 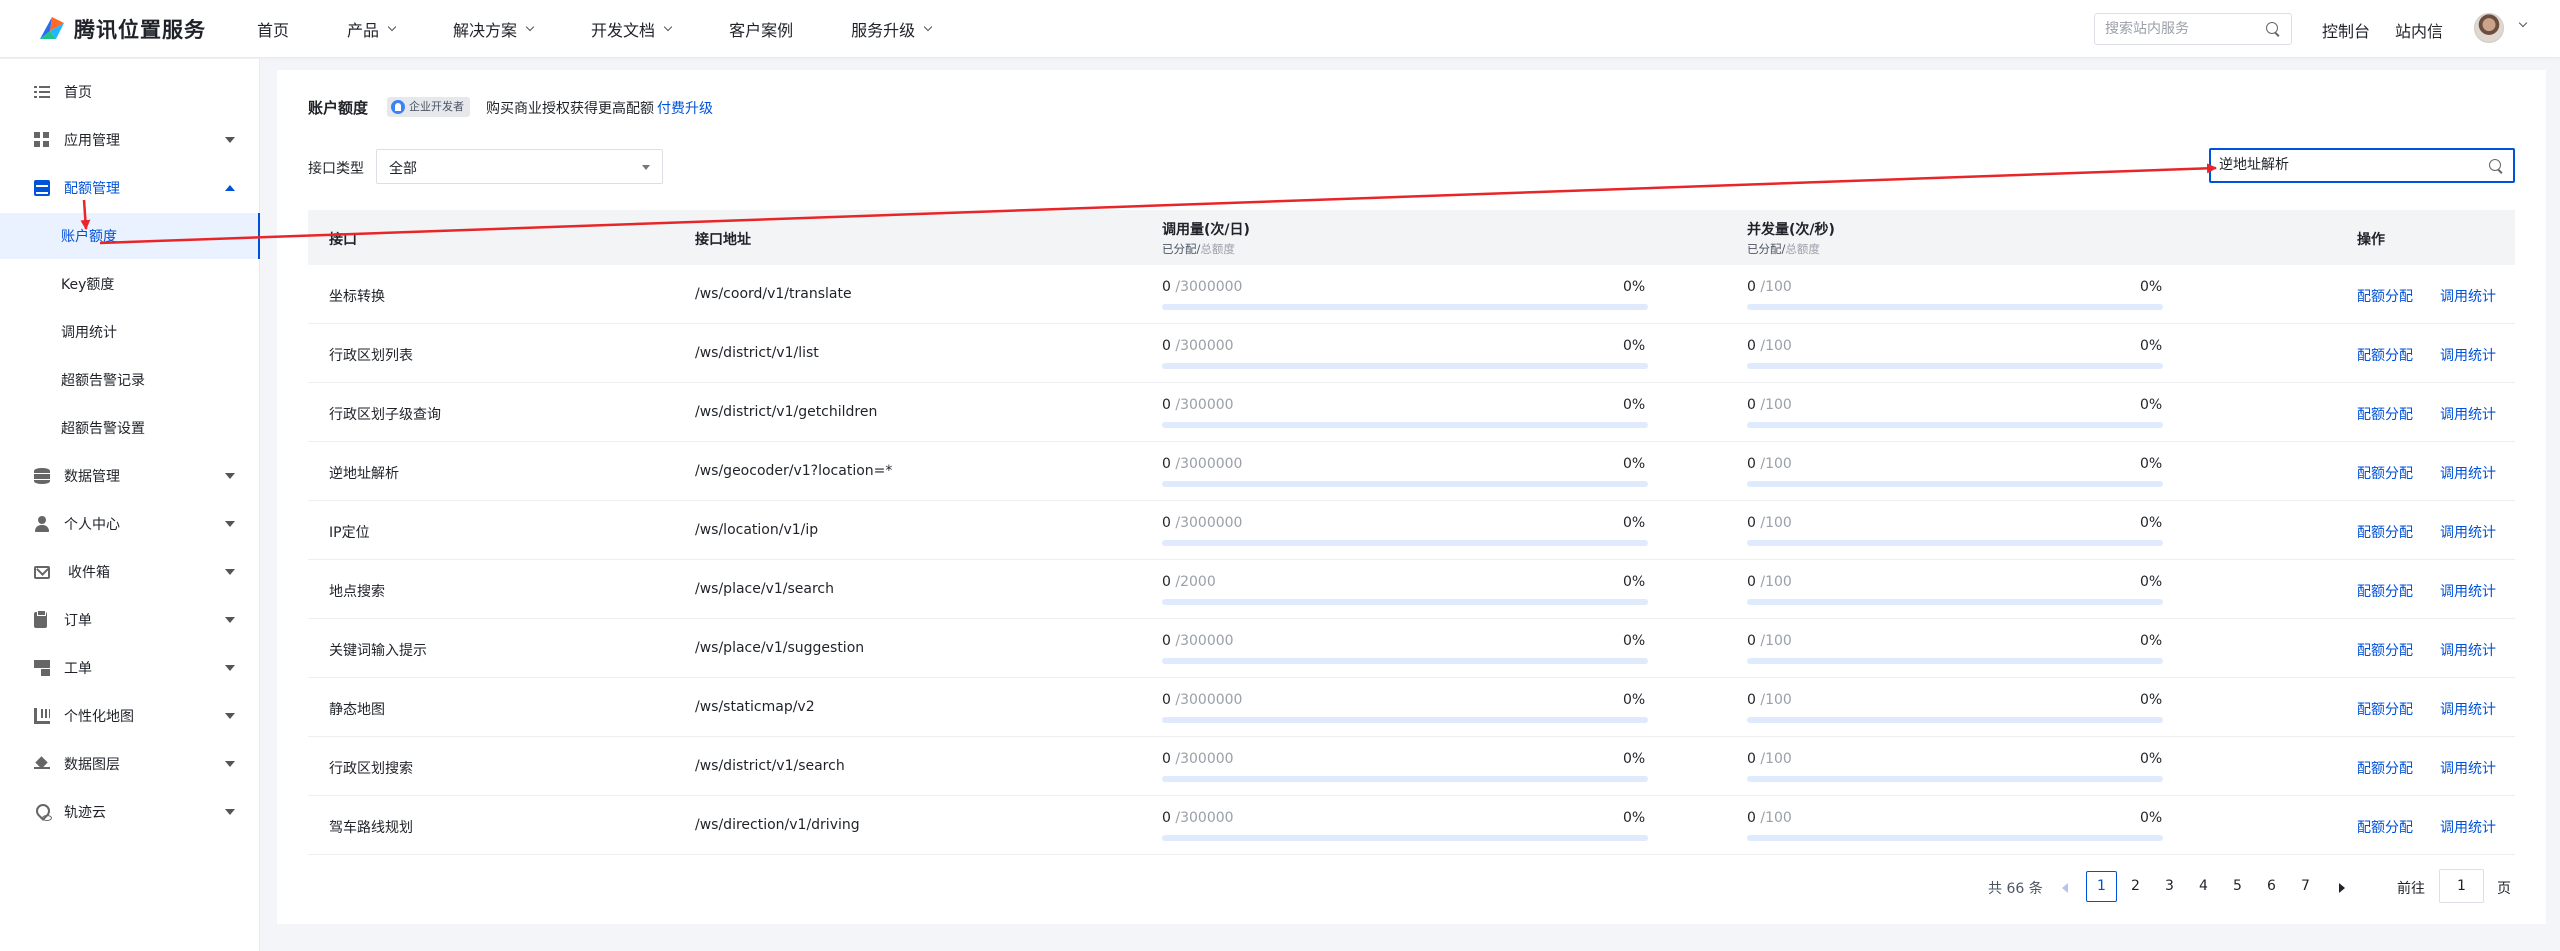 What do you see at coordinates (2305, 886) in the screenshot?
I see `page-7-button: 7` at bounding box center [2305, 886].